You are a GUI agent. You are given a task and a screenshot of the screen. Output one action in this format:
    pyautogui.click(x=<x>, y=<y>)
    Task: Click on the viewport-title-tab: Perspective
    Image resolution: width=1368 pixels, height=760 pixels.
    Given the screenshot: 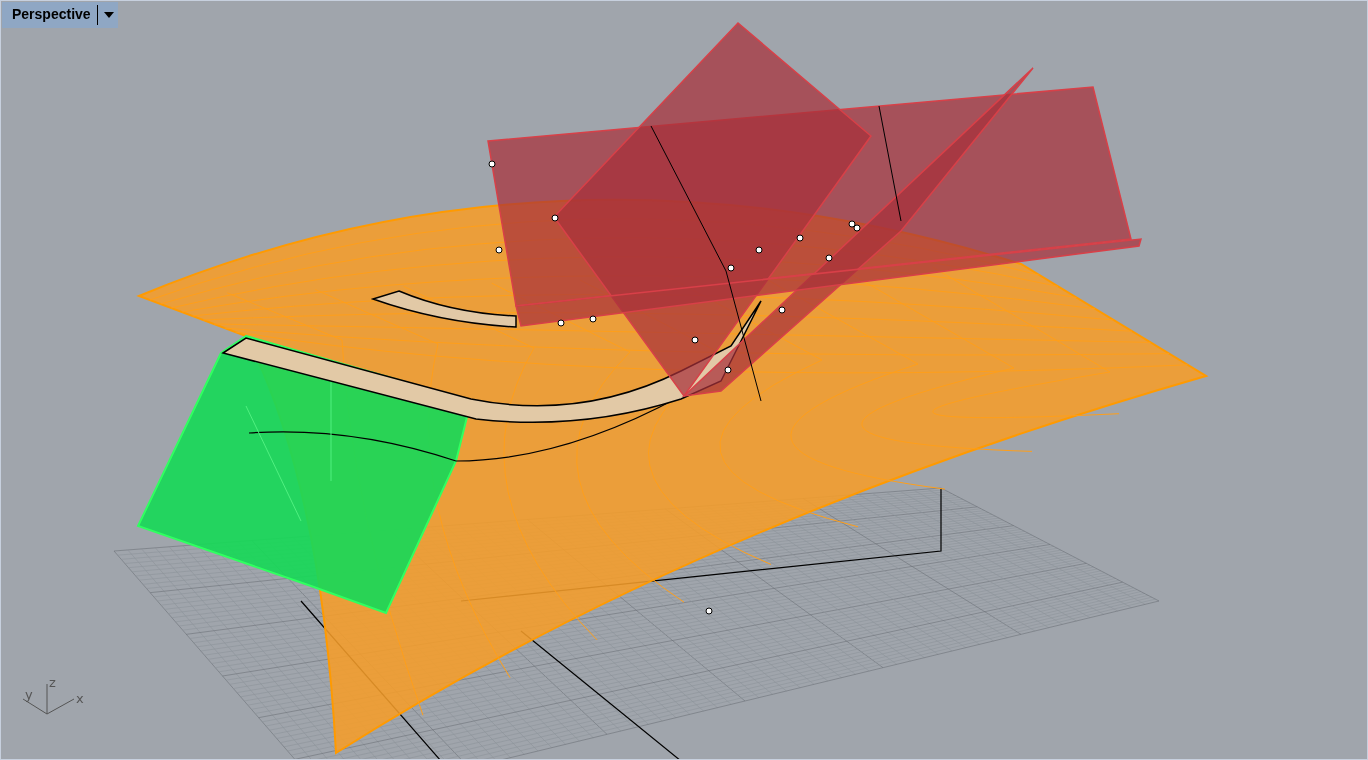 What is the action you would take?
    pyautogui.click(x=60, y=15)
    